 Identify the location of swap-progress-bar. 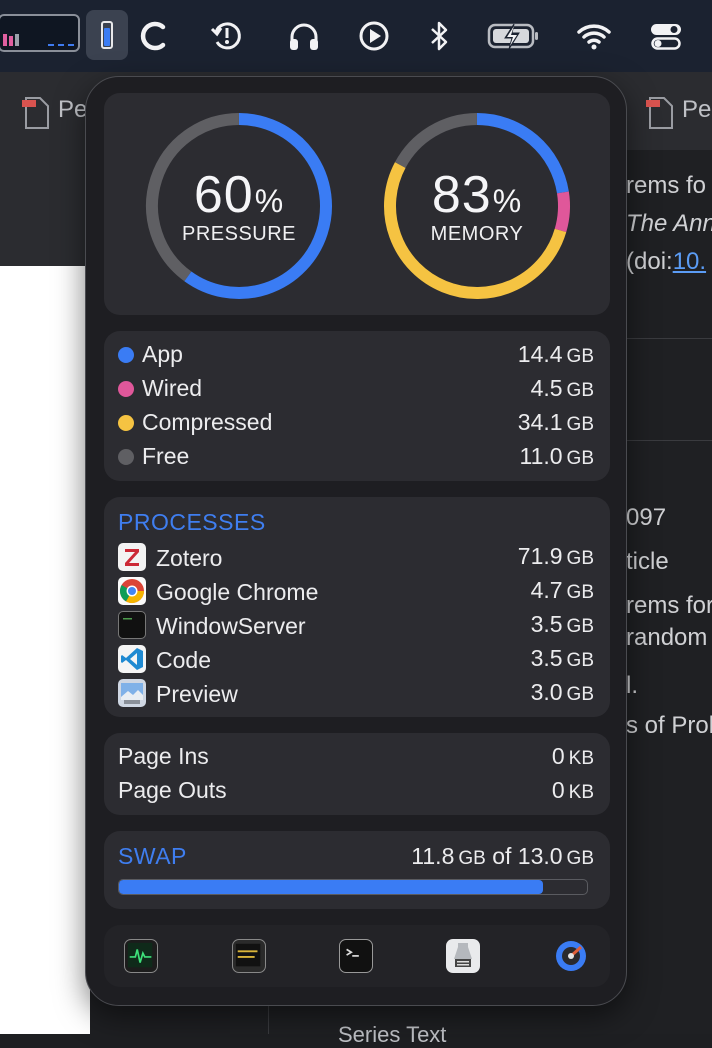
(353, 887).